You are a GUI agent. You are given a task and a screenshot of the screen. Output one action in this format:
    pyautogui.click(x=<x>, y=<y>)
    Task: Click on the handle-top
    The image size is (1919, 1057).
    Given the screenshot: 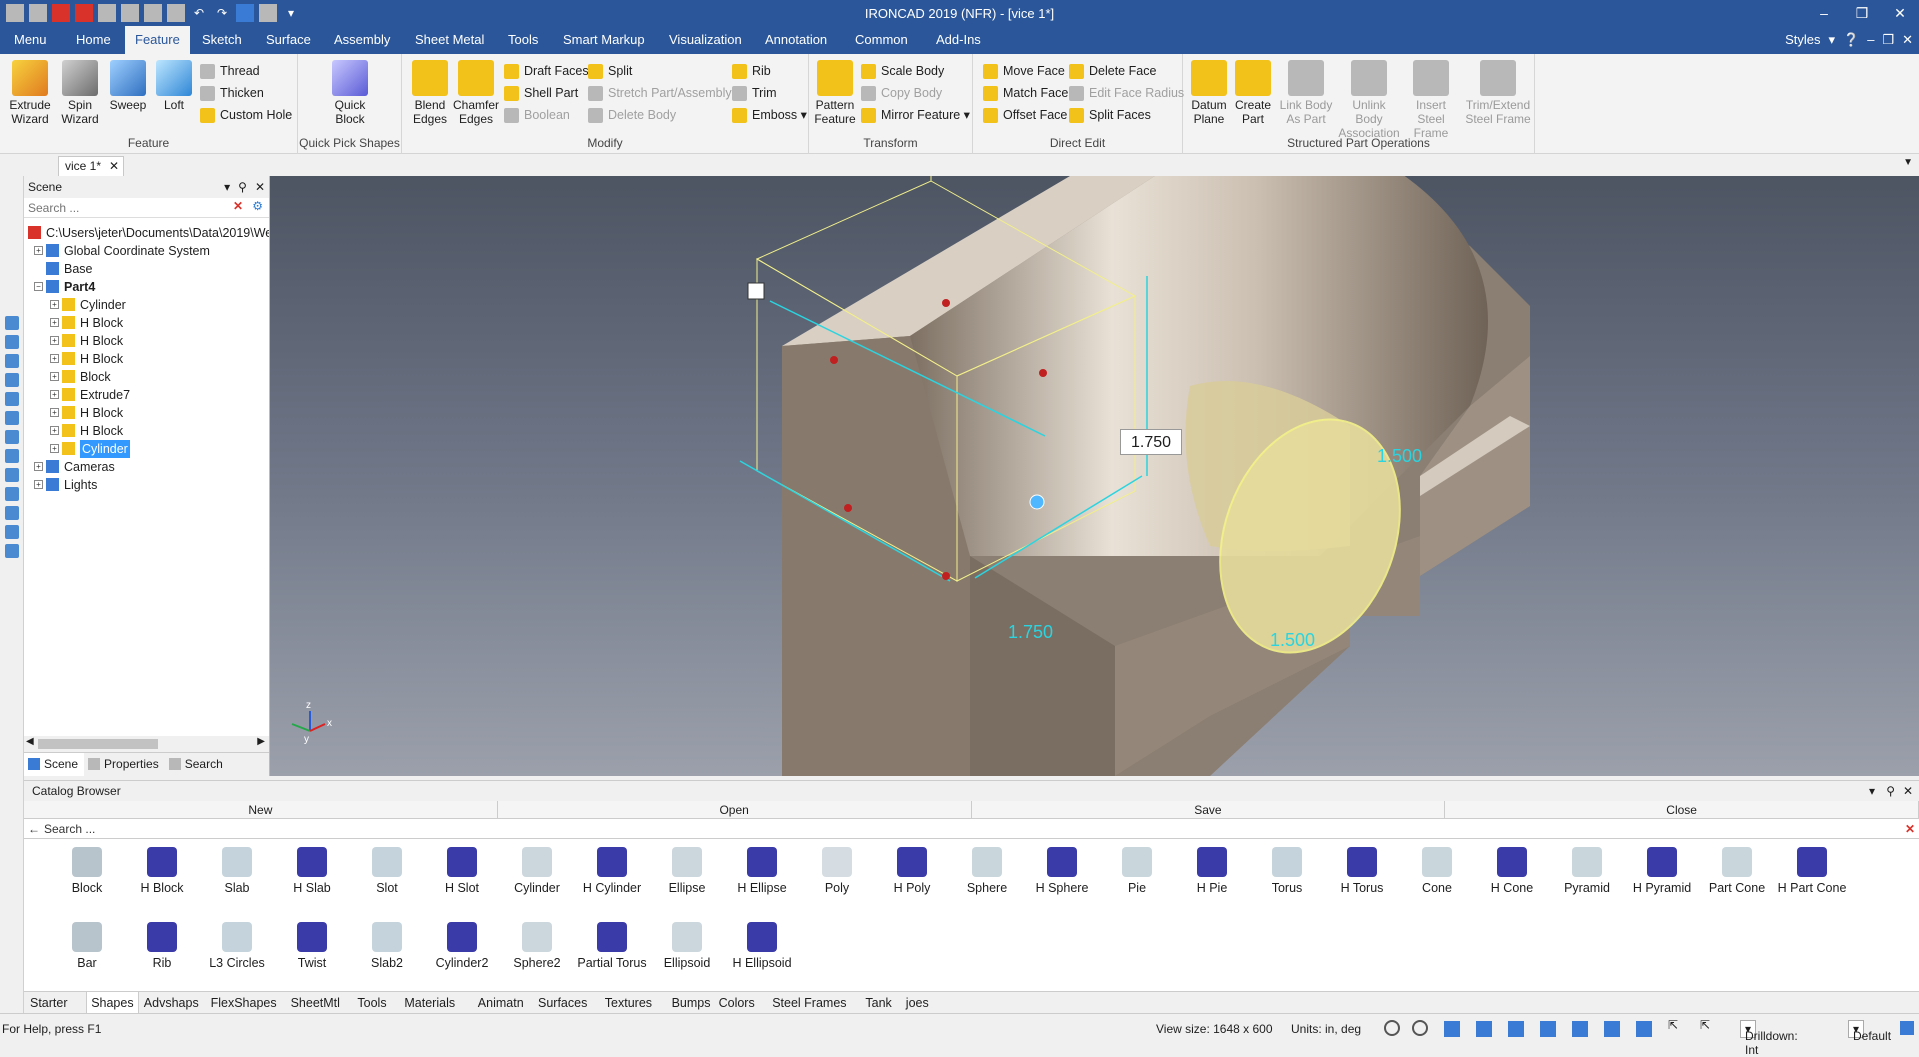 What is the action you would take?
    pyautogui.click(x=946, y=303)
    